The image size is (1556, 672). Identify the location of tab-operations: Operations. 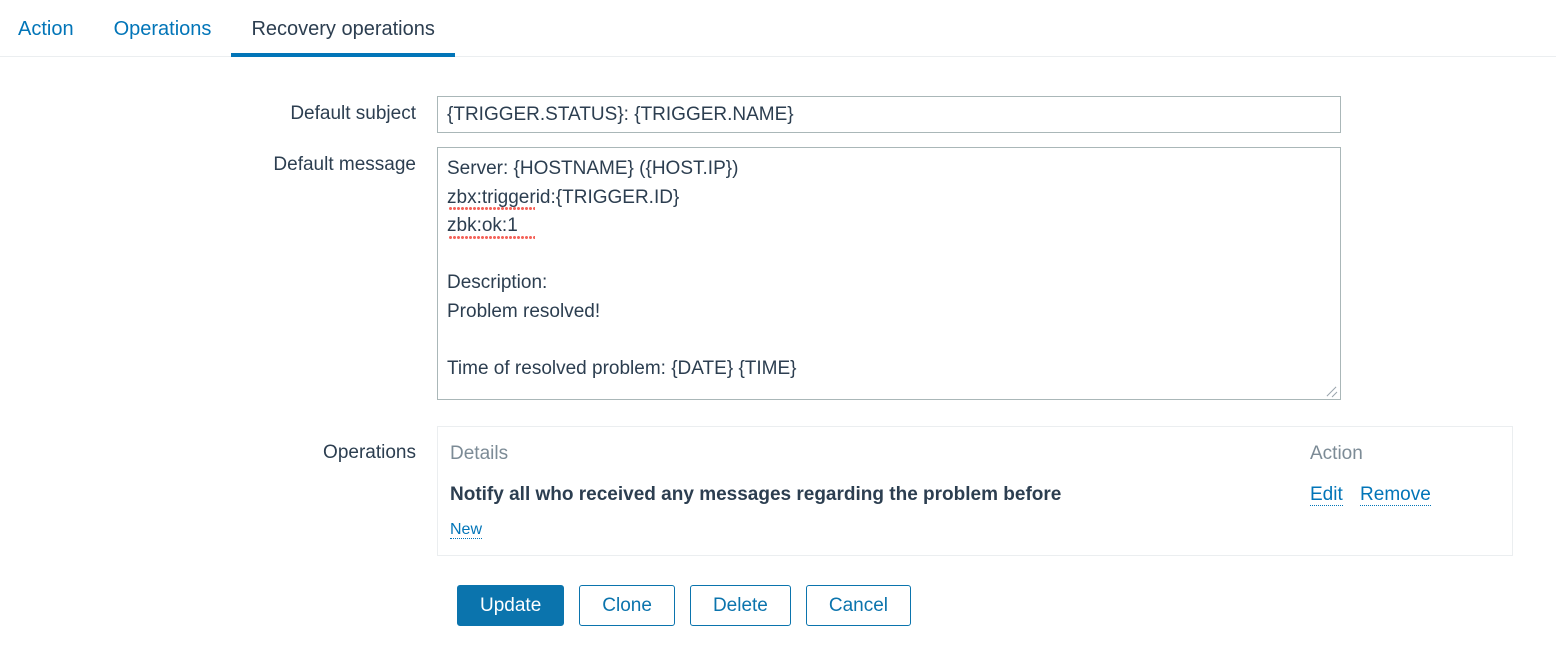
(163, 28).